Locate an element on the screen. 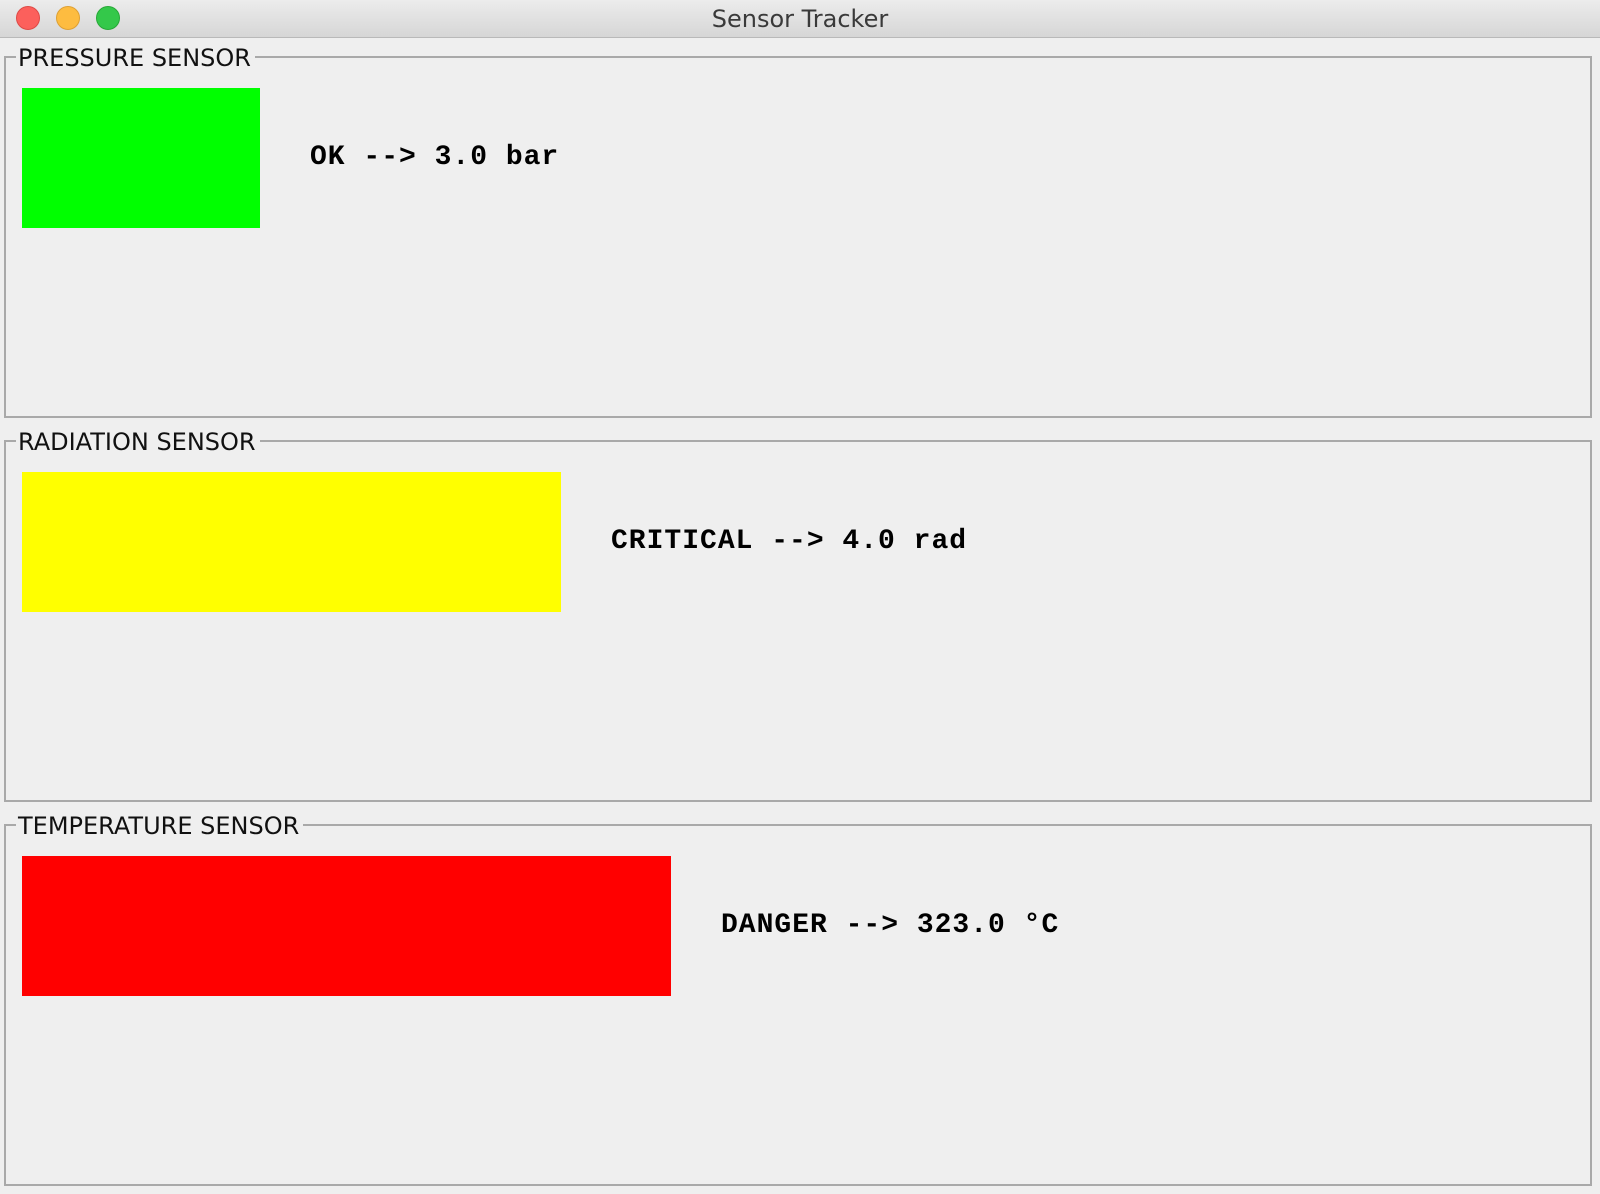 The image size is (1600, 1194). window-titlebar: Sensor Tracker is located at coordinates (800, 19).